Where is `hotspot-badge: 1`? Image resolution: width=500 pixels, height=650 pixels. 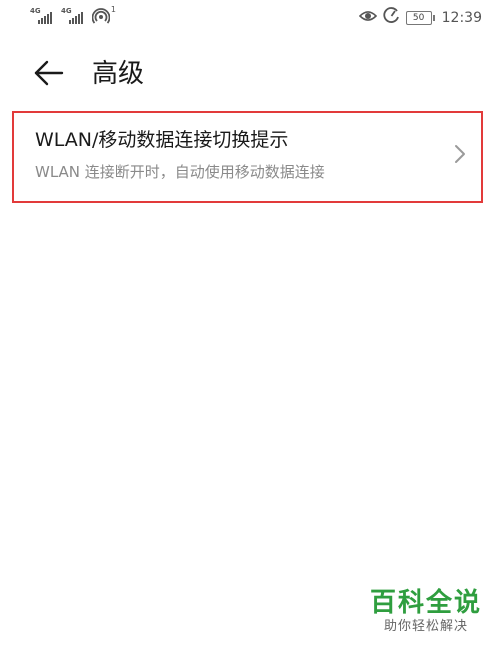 hotspot-badge: 1 is located at coordinates (113, 9).